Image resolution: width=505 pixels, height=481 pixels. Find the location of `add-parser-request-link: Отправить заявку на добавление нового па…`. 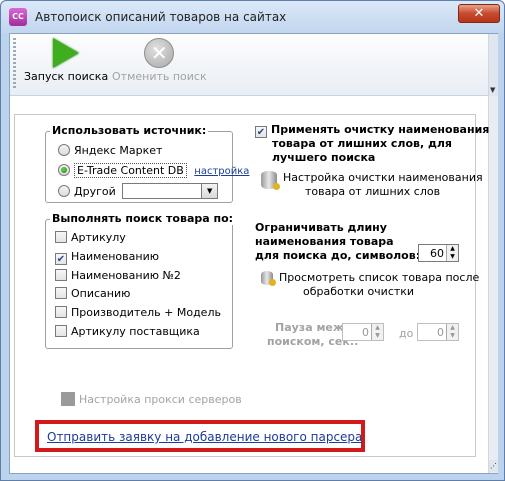

add-parser-request-link: Отправить заявку на добавление нового па… is located at coordinates (204, 437).